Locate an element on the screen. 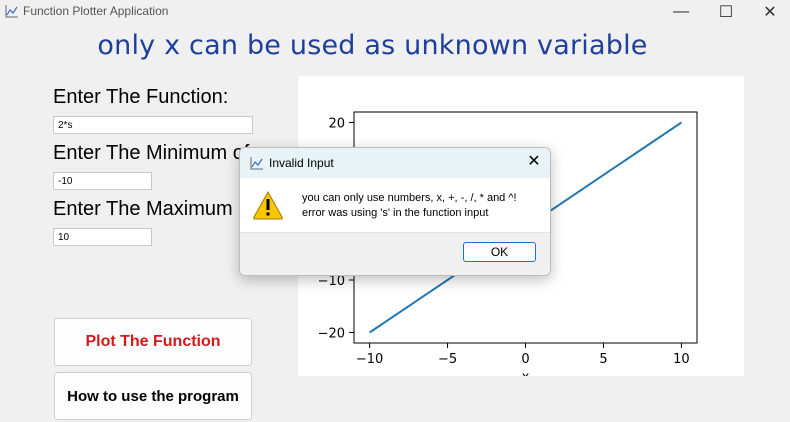 The height and width of the screenshot is (422, 790). y-tick-label: −10 is located at coordinates (331, 281).